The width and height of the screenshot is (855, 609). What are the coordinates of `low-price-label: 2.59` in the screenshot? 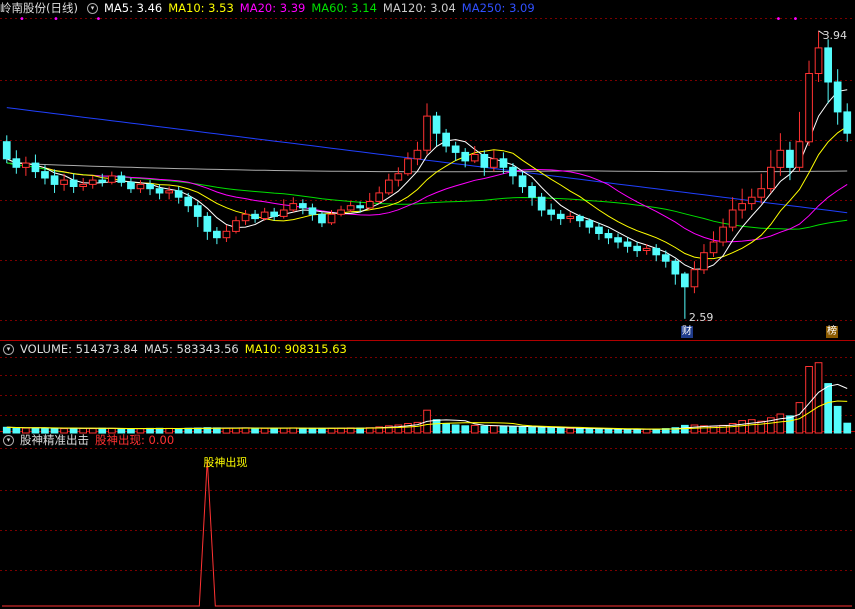 It's located at (701, 317).